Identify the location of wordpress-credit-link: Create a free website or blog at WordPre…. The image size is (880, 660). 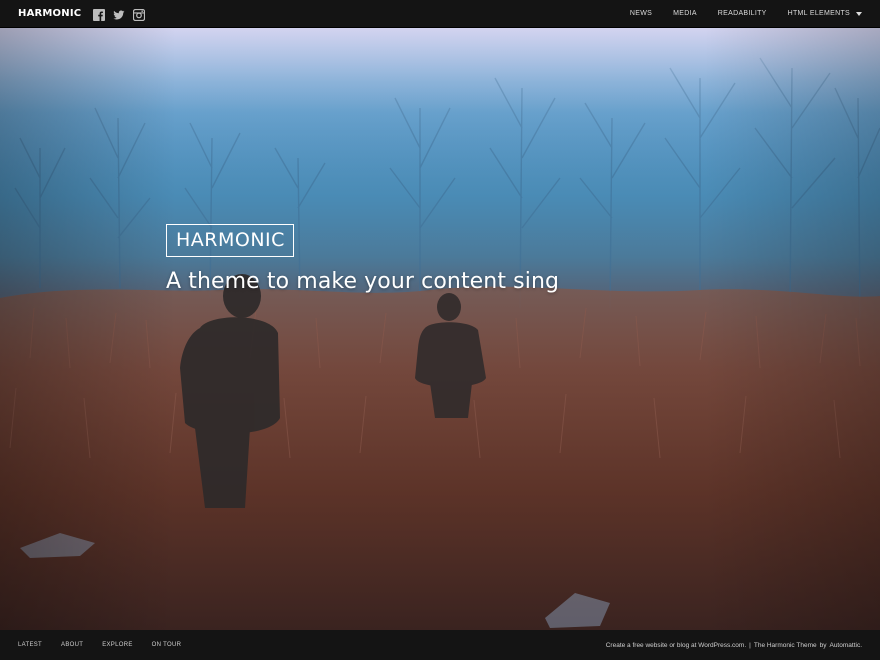
(676, 645).